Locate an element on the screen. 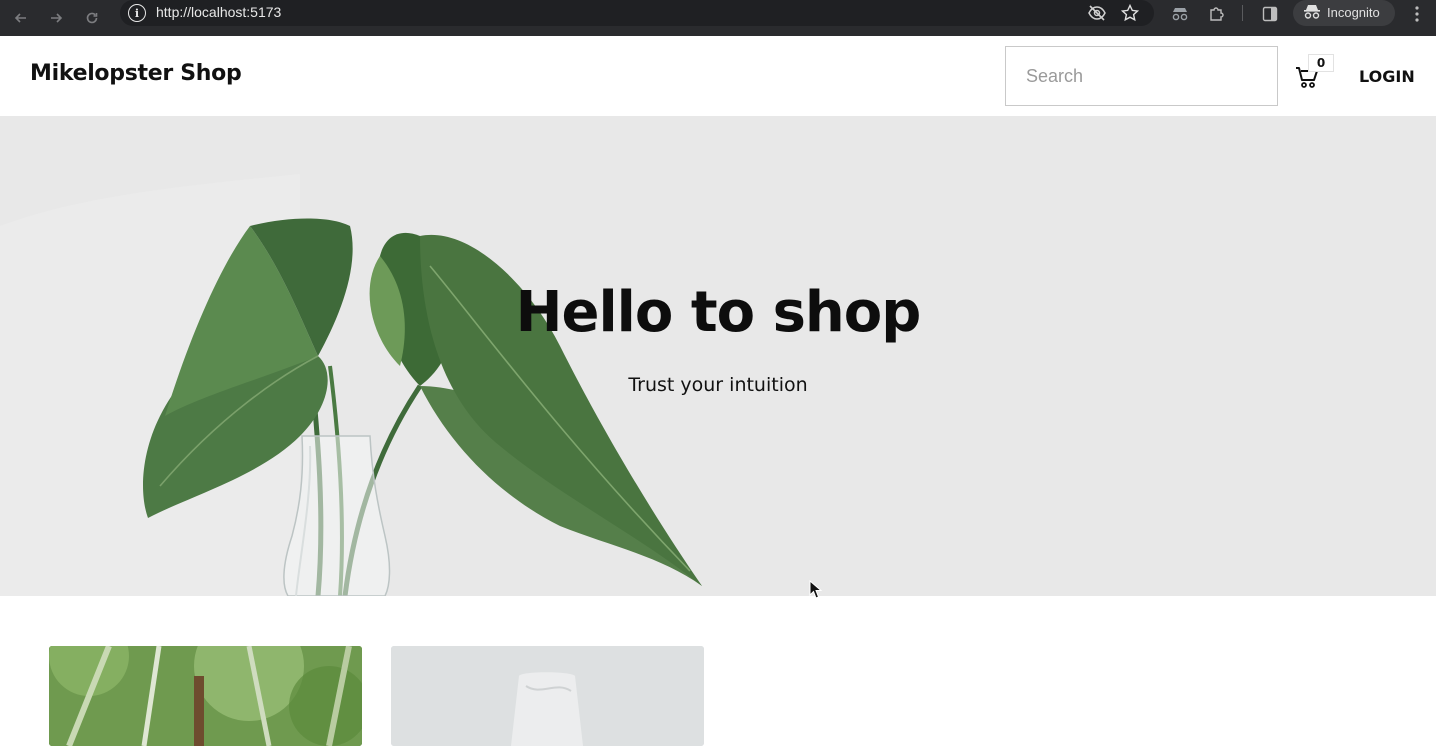  back-arrow-icon is located at coordinates (21, 18).